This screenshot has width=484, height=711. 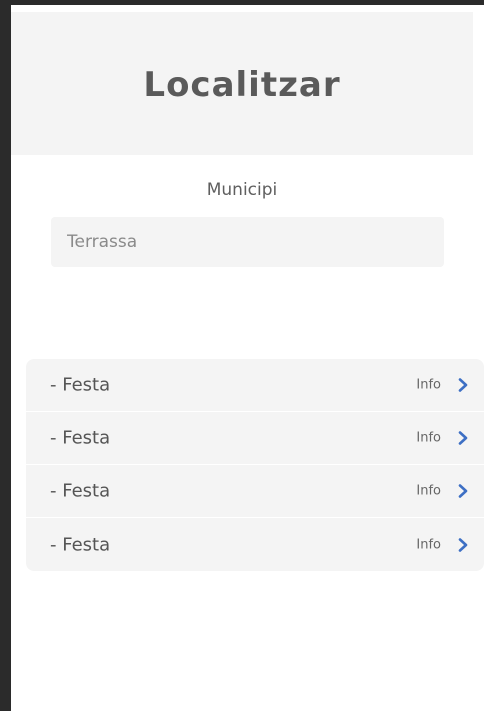 What do you see at coordinates (247, 242) in the screenshot?
I see `municipi-input` at bounding box center [247, 242].